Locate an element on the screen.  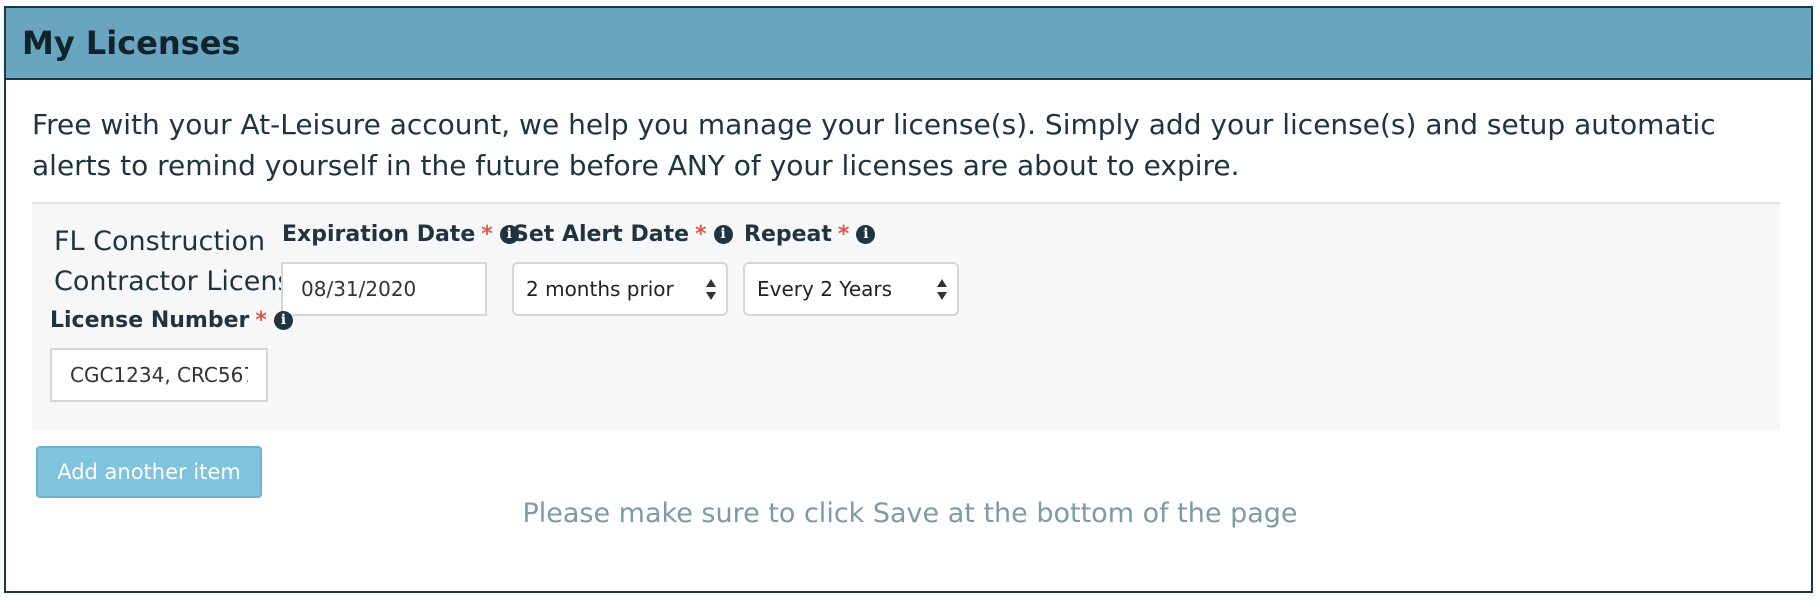
alert-date-label: Set Alert Date * i is located at coordinates (623, 234).